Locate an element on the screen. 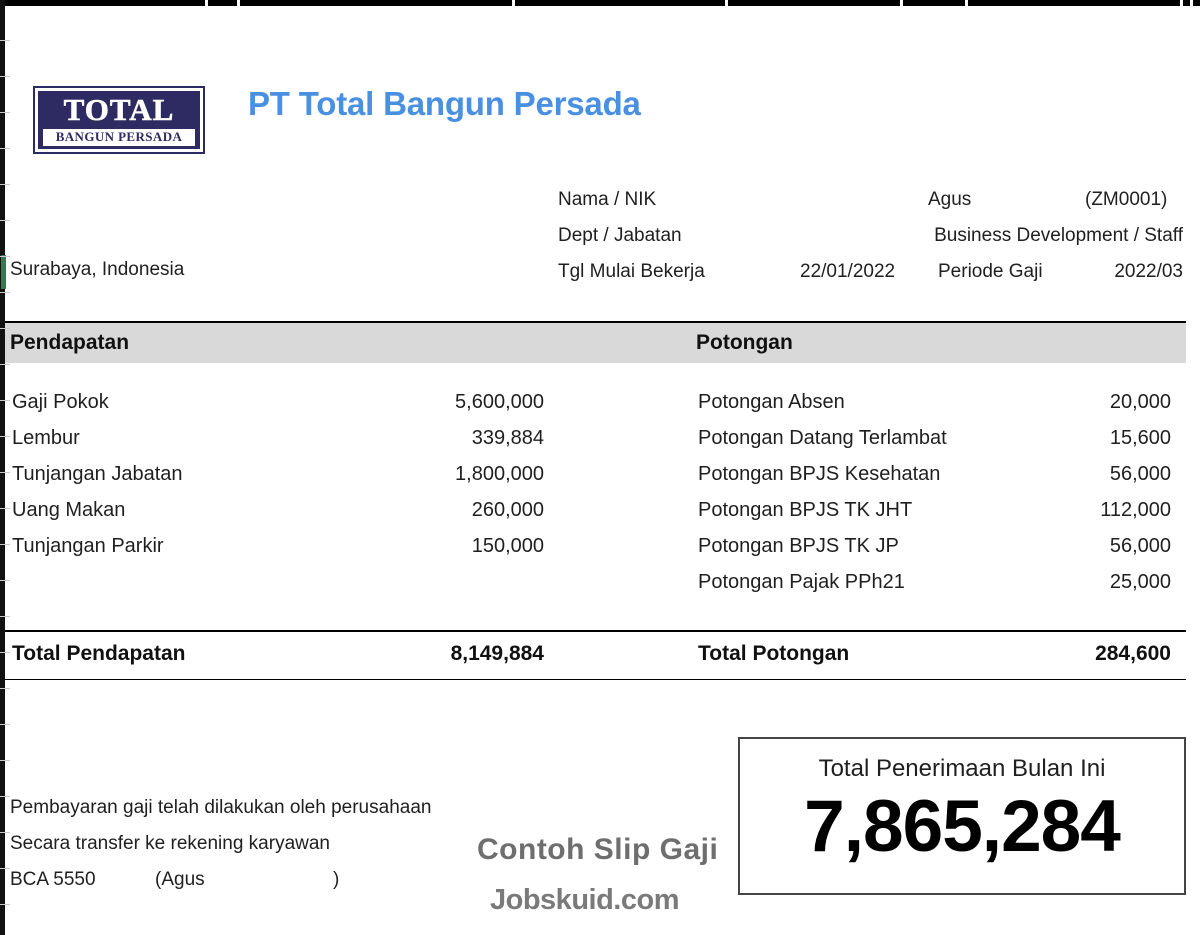 The image size is (1200, 935). label-tgl-mulai-bekerja: Tgl Mulai Bekerja is located at coordinates (631, 271).